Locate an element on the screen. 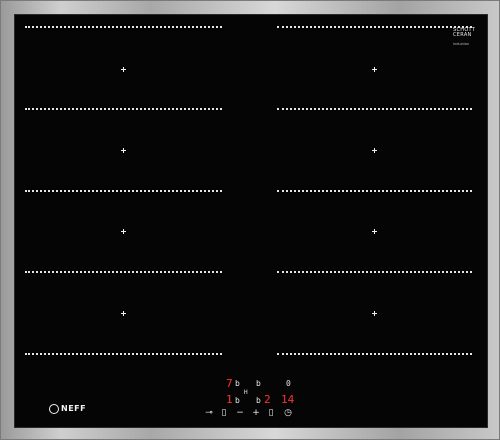 This screenshot has width=500, height=440. zone-level-display: 7 is located at coordinates (229, 383).